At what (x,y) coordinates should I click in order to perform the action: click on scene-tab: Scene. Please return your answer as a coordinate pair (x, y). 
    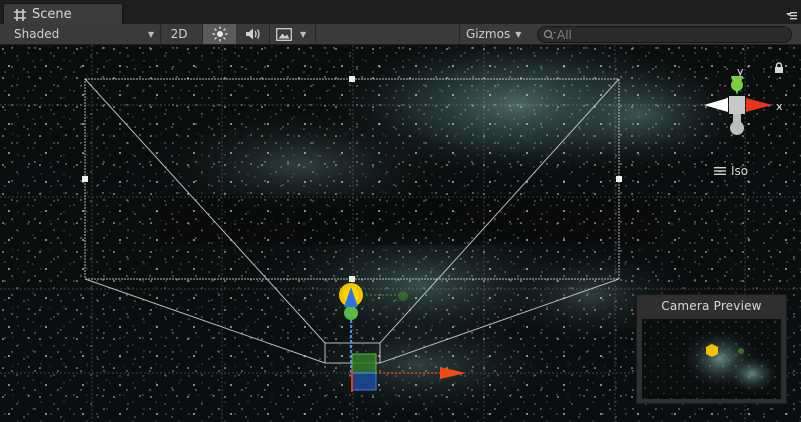
    Looking at the image, I should click on (63, 14).